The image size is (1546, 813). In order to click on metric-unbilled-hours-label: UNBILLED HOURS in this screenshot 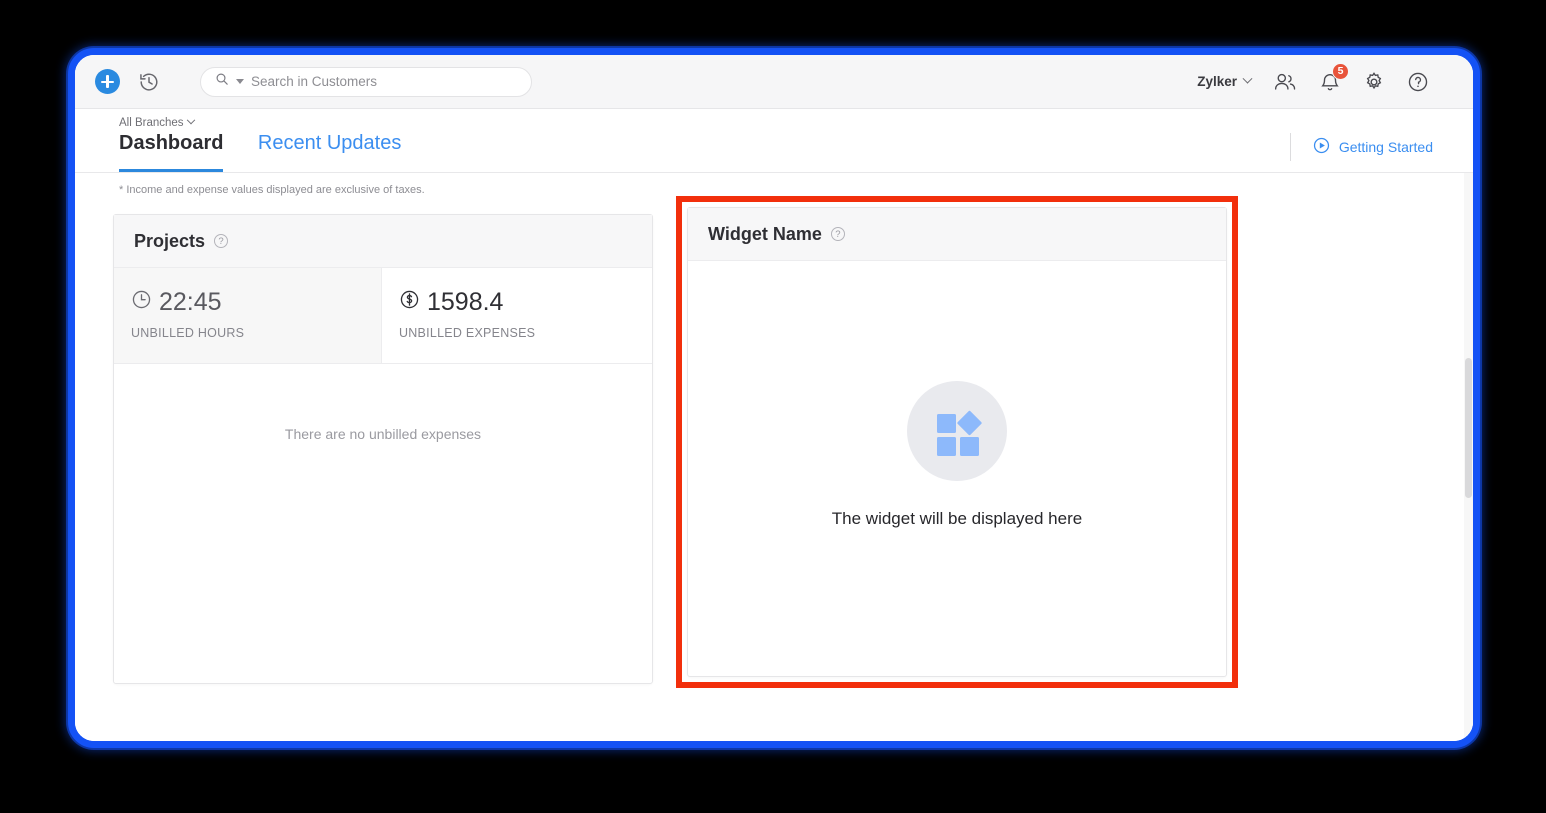, I will do `click(188, 333)`.